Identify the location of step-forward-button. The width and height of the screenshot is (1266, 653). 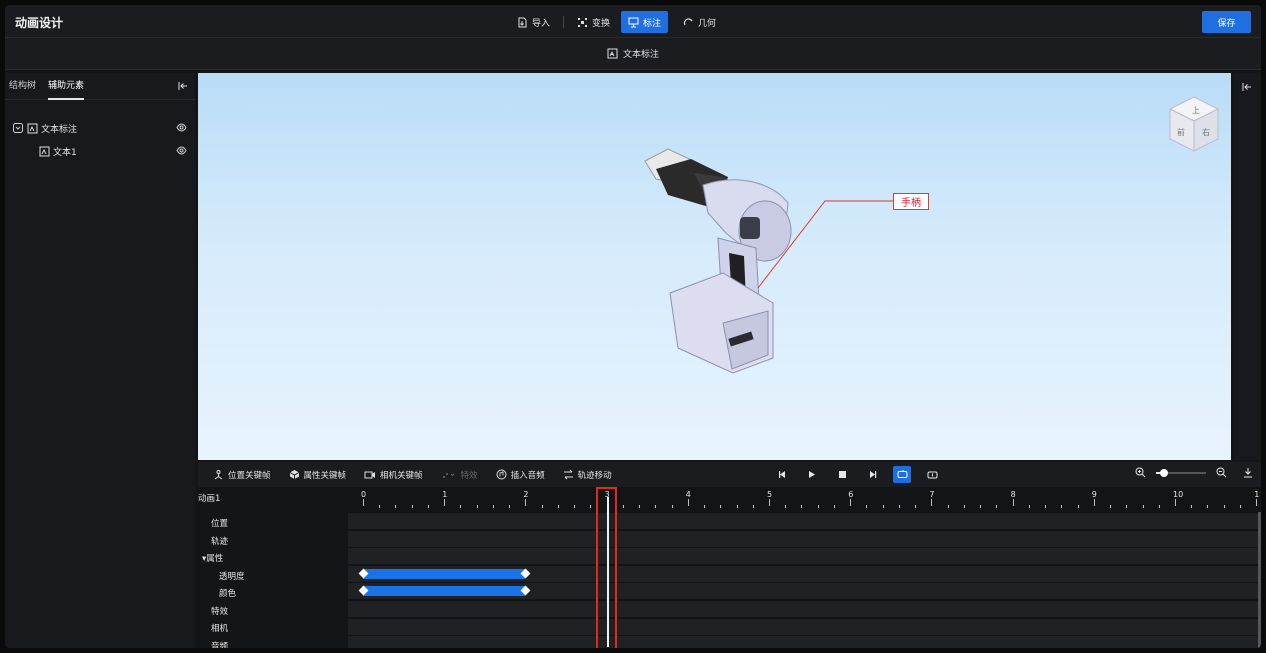
(872, 474).